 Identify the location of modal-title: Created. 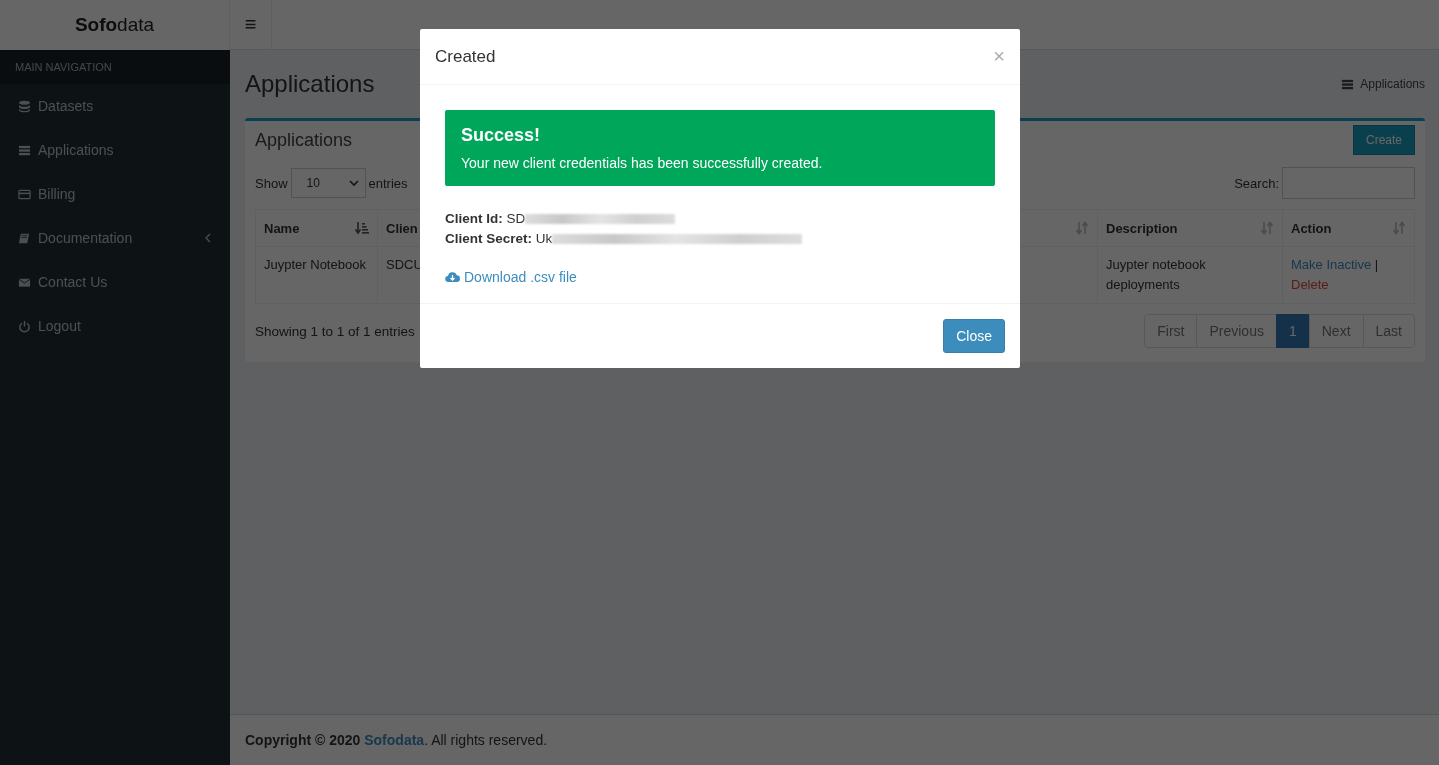
(465, 56).